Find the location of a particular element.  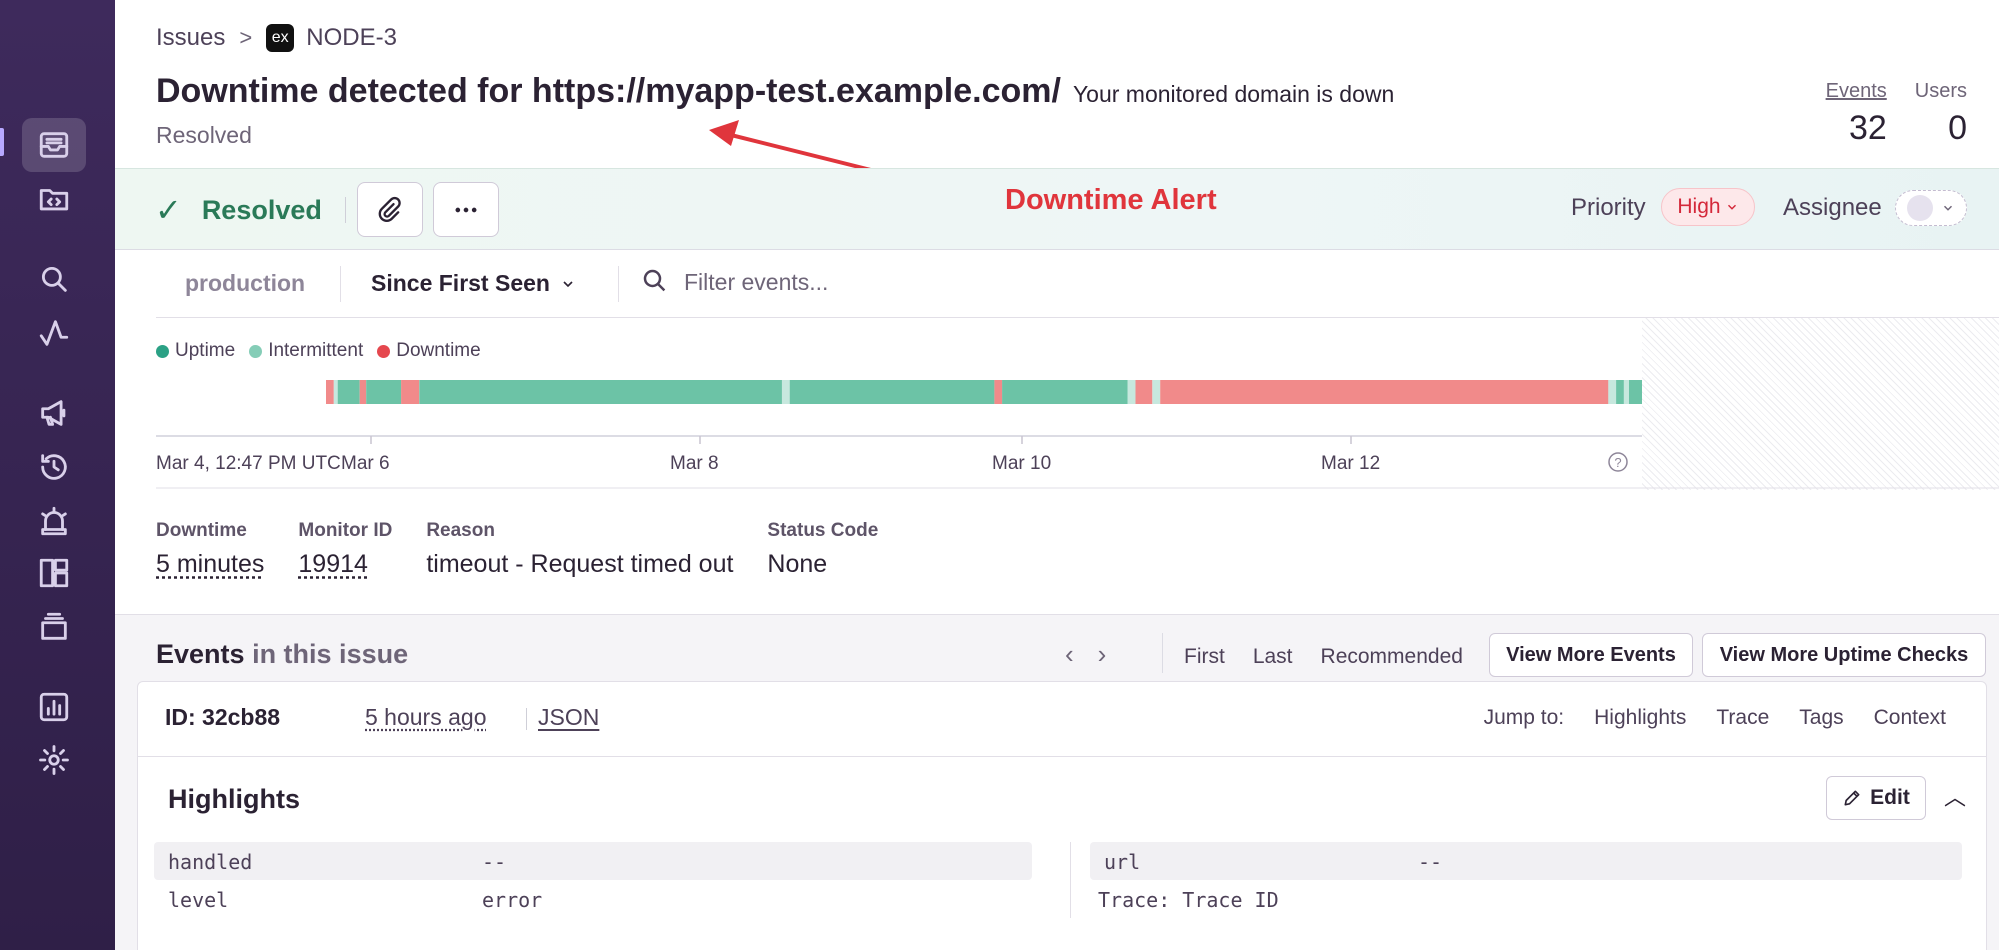

help-icon: ? is located at coordinates (1618, 462).